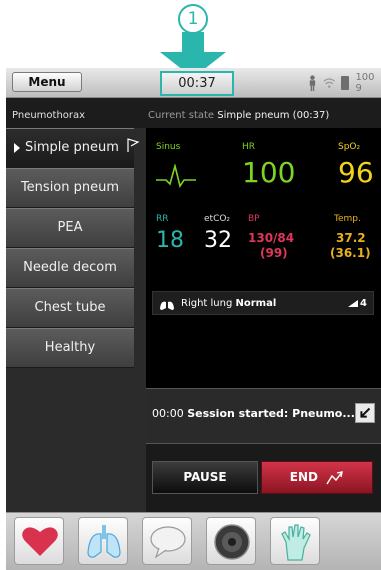 Image resolution: width=381 pixels, height=570 pixels. Describe the element at coordinates (205, 477) in the screenshot. I see `pause-button: PAUSE` at that location.